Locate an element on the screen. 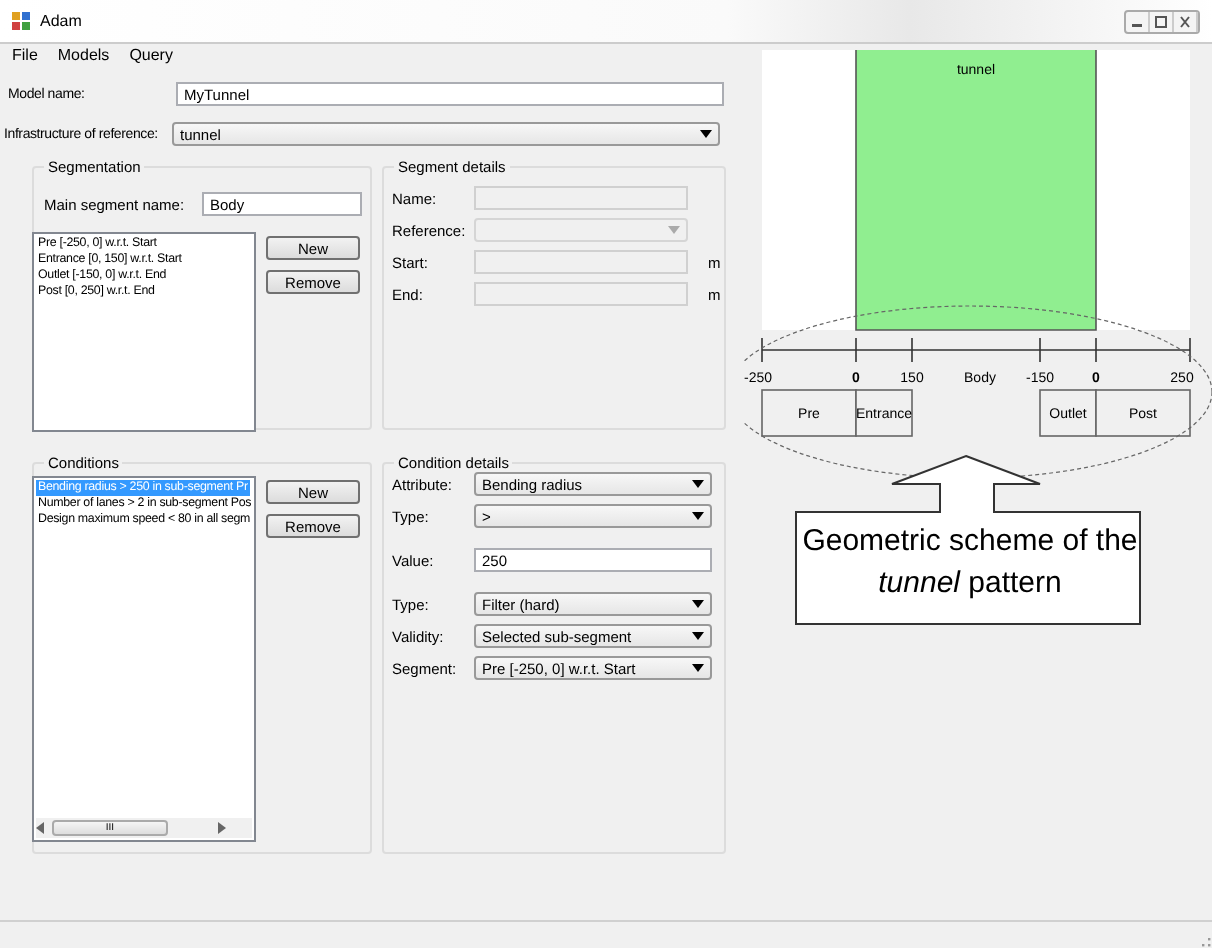 This screenshot has width=1212, height=948. window-title: Adam is located at coordinates (61, 21).